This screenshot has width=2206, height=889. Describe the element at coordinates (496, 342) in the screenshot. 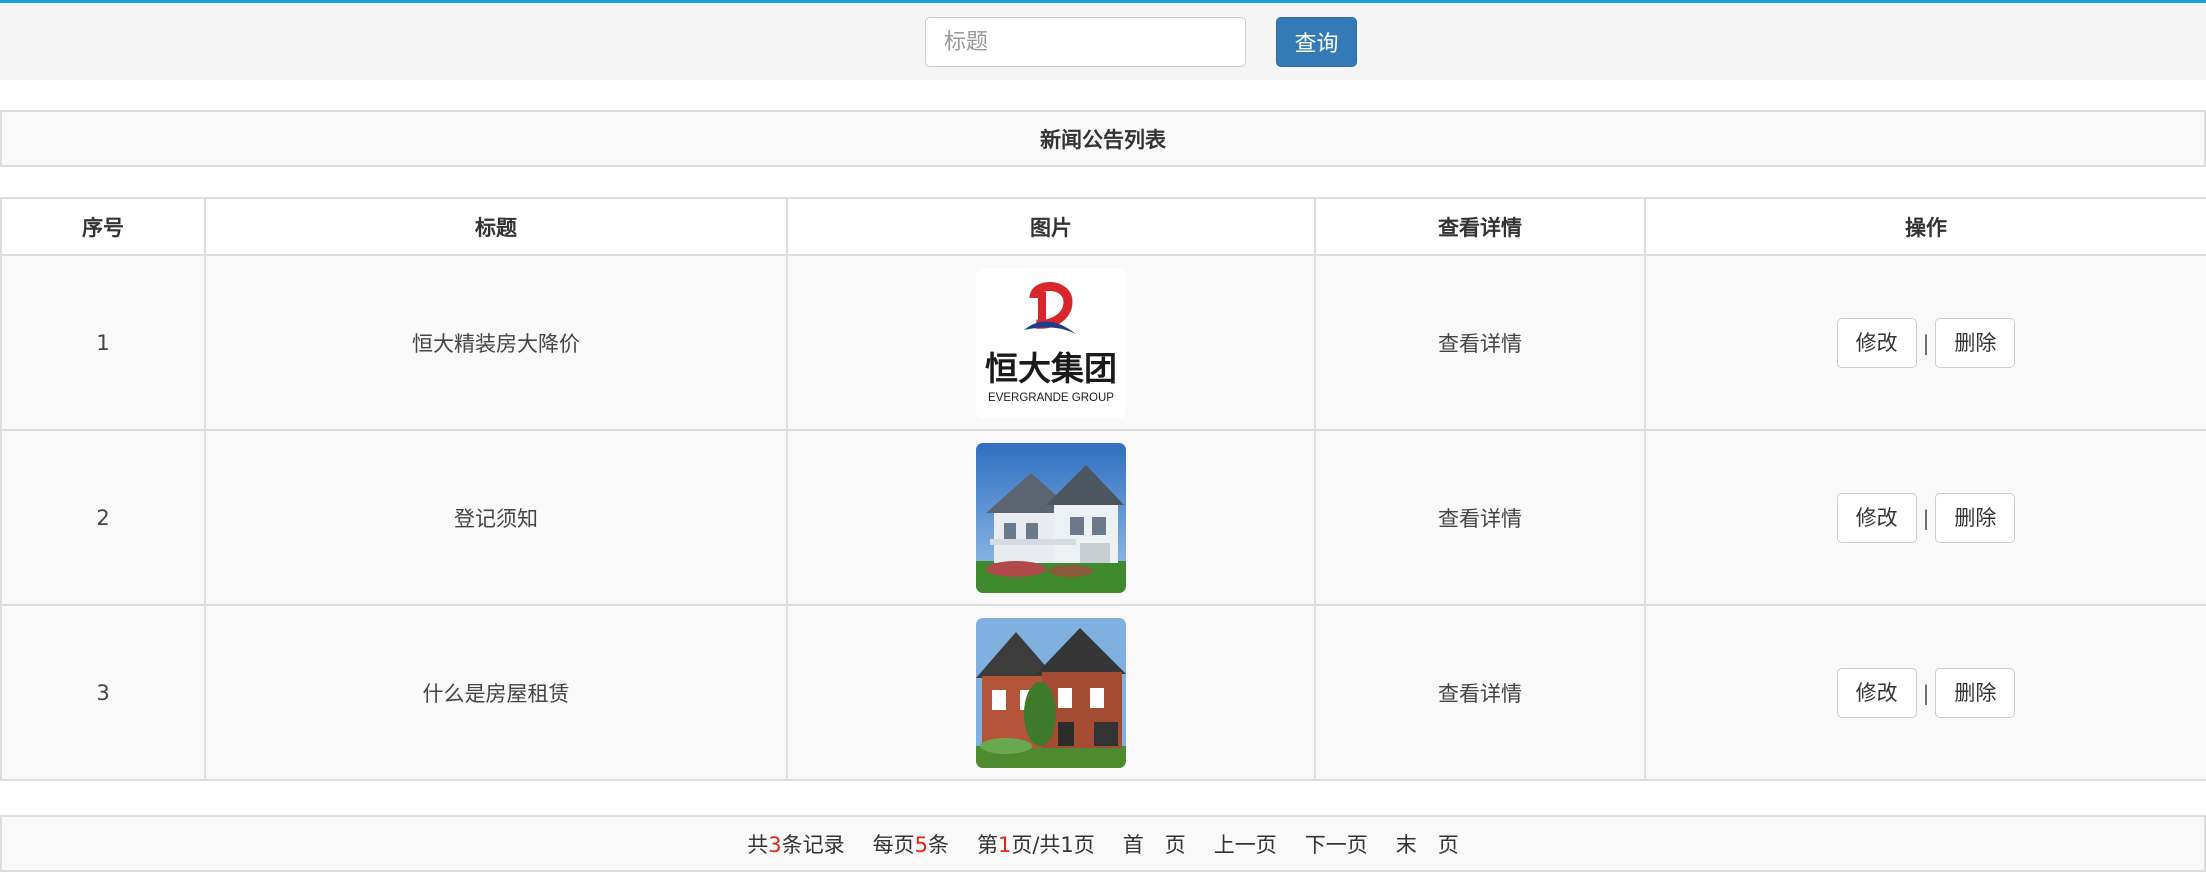

I see `row-title: 恒大精装房大降价` at that location.